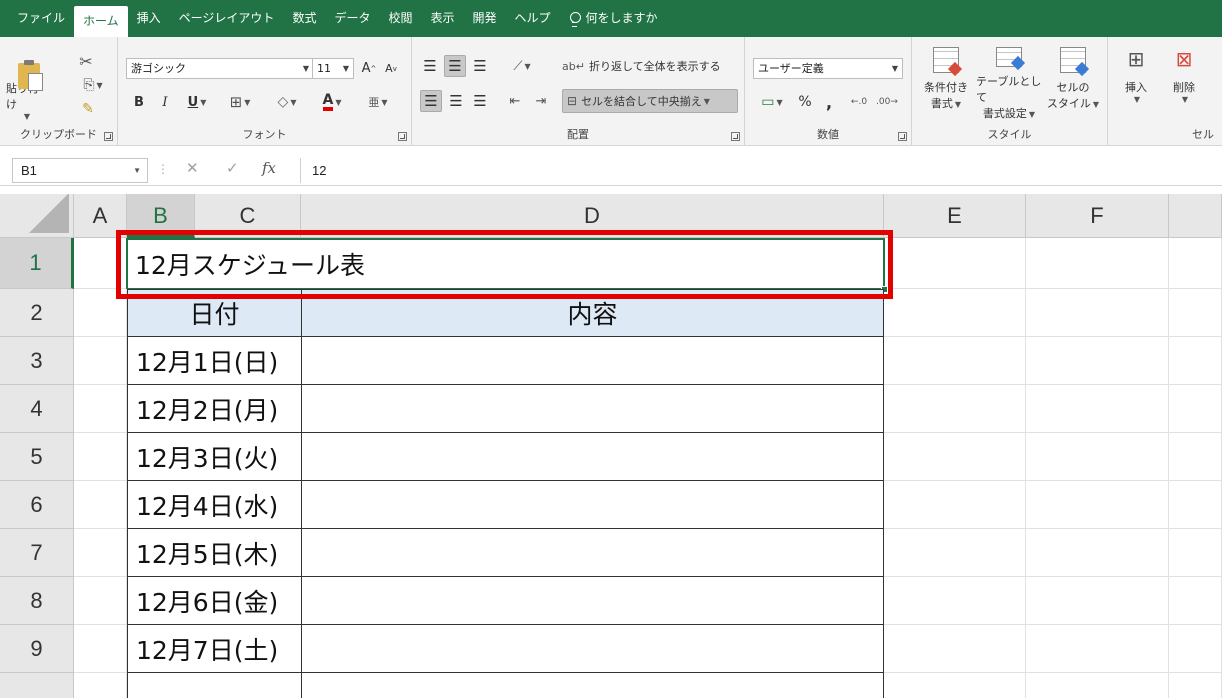  I want to click on name-box: B1 ▼, so click(80, 170).